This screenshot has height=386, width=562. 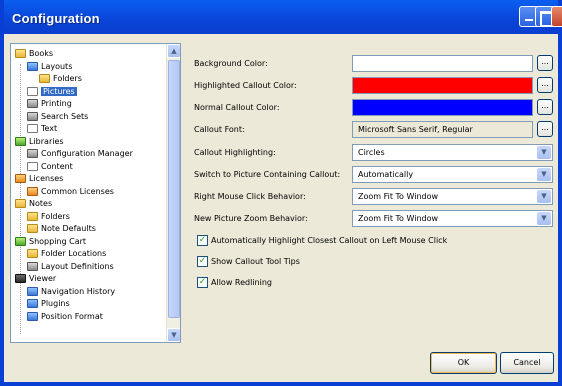 I want to click on tree-item: Search Sets, so click(x=57, y=116).